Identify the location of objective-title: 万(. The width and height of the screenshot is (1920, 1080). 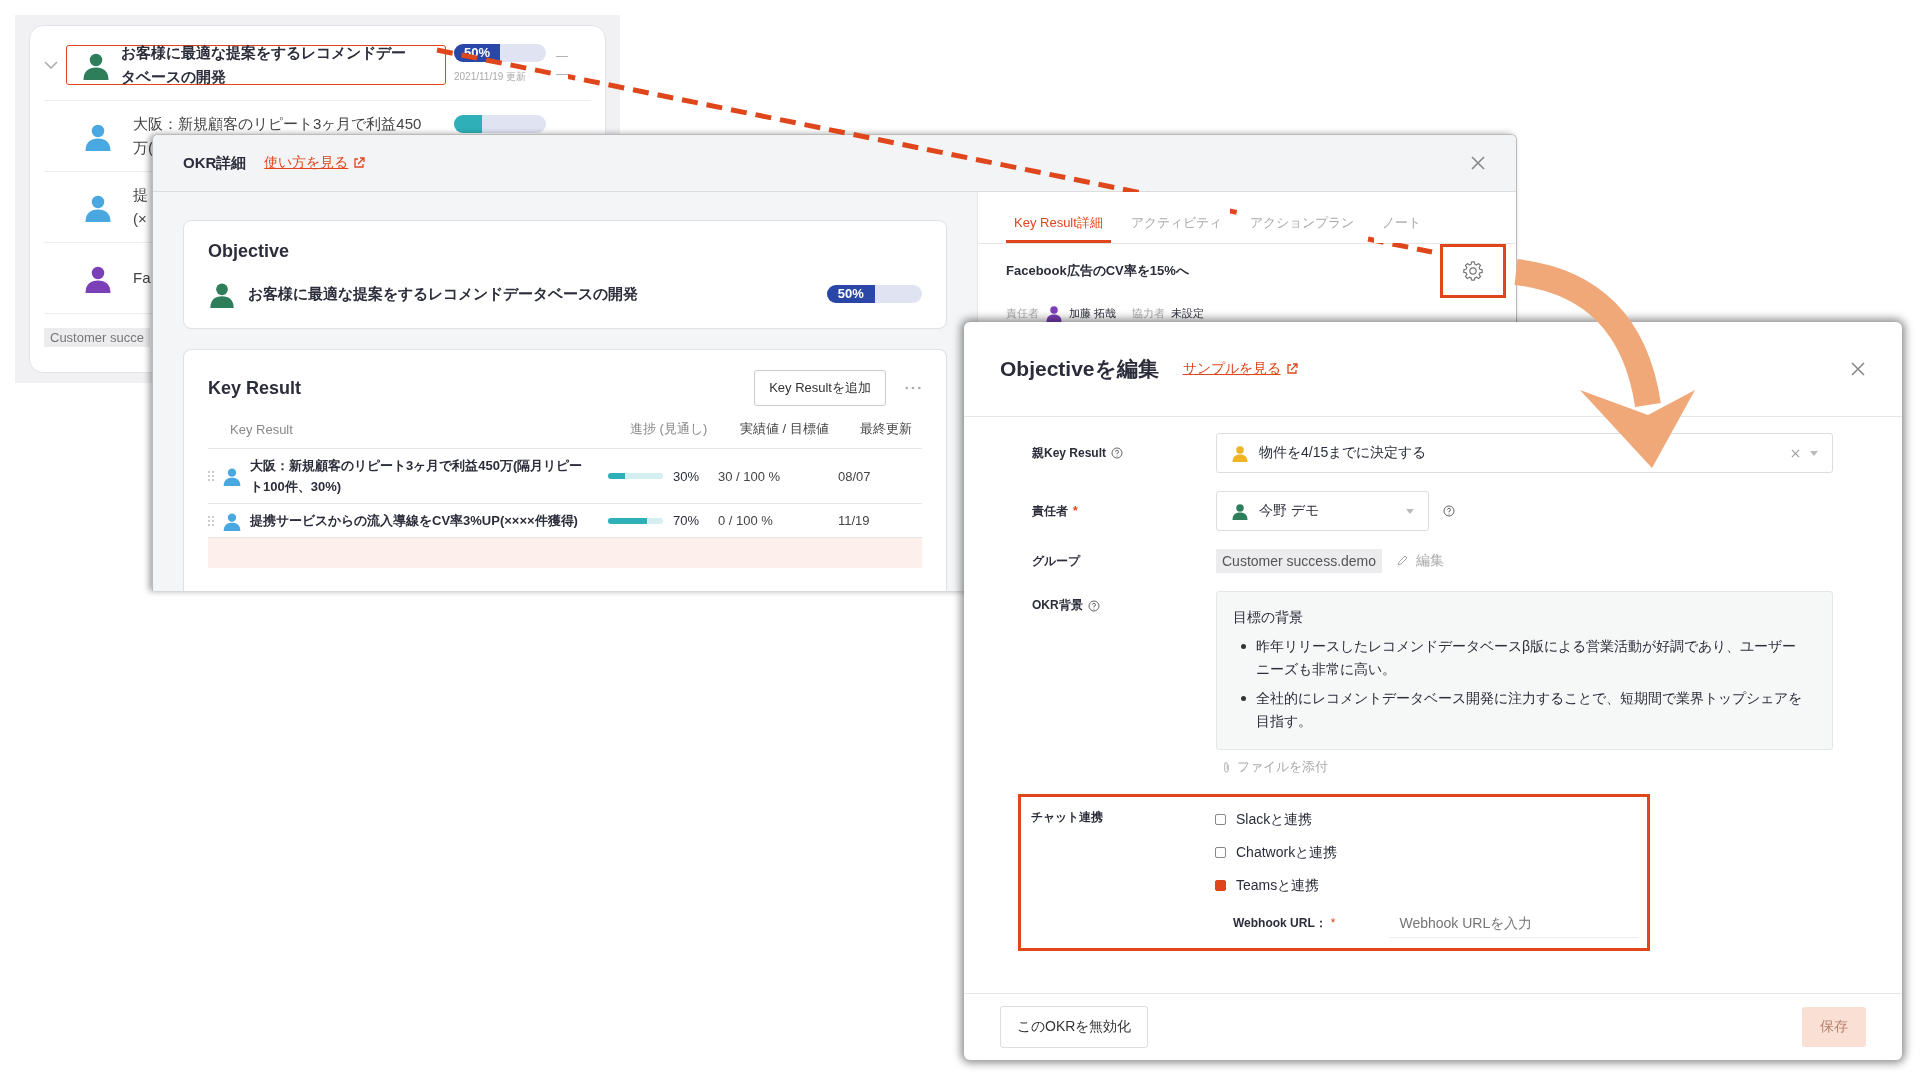
(143, 148).